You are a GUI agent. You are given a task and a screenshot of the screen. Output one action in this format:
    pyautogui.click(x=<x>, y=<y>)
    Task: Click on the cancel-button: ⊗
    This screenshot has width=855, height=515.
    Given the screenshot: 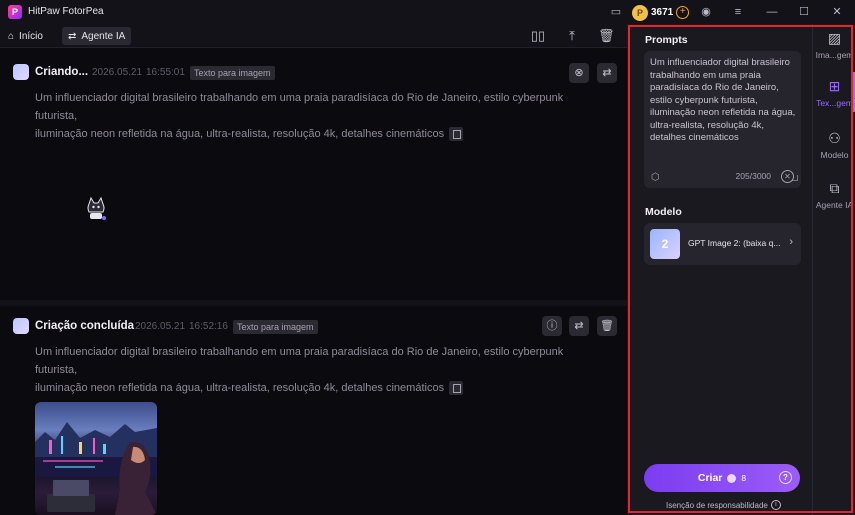 What is the action you would take?
    pyautogui.click(x=579, y=73)
    